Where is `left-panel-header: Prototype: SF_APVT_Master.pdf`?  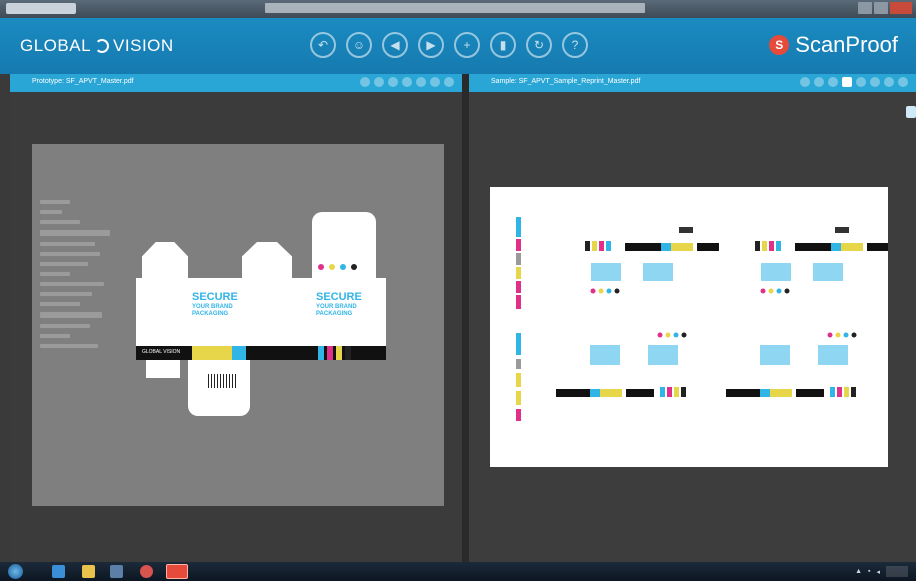 left-panel-header: Prototype: SF_APVT_Master.pdf is located at coordinates (236, 83).